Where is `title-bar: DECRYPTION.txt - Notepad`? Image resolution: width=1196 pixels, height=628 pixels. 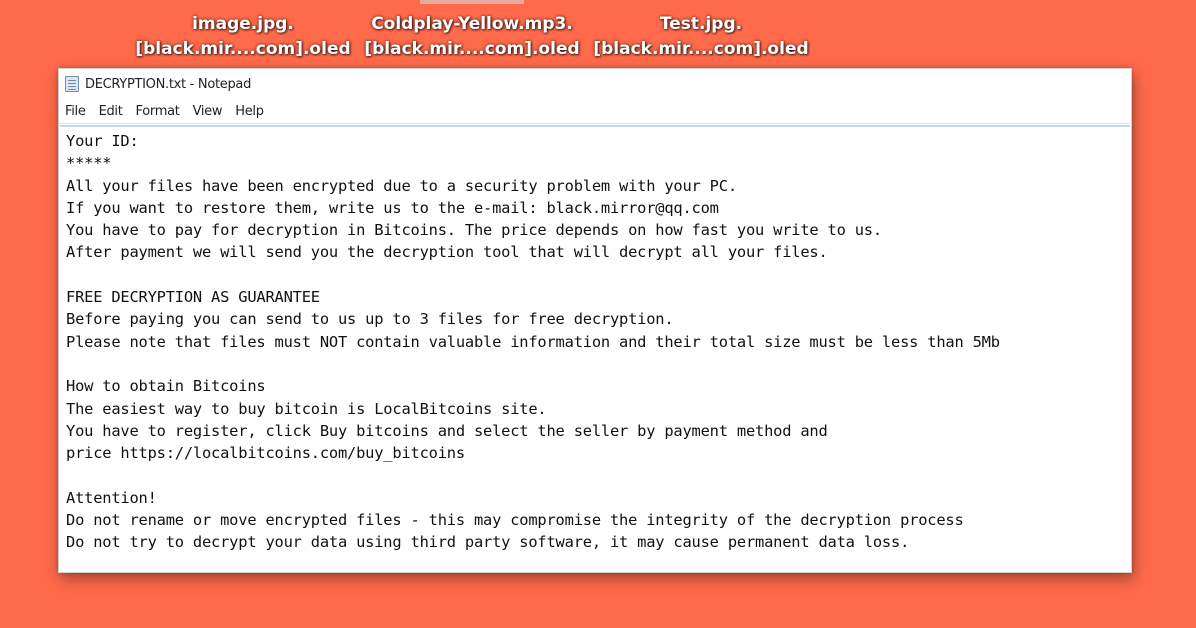
title-bar: DECRYPTION.txt - Notepad is located at coordinates (595, 84).